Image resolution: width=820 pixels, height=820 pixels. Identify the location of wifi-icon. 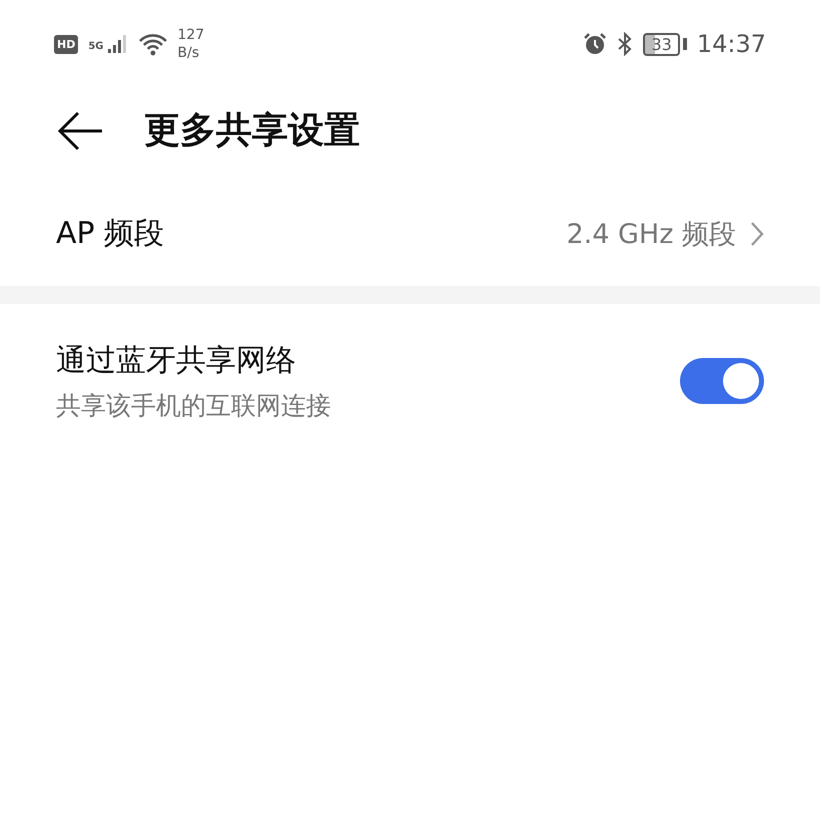
(153, 44).